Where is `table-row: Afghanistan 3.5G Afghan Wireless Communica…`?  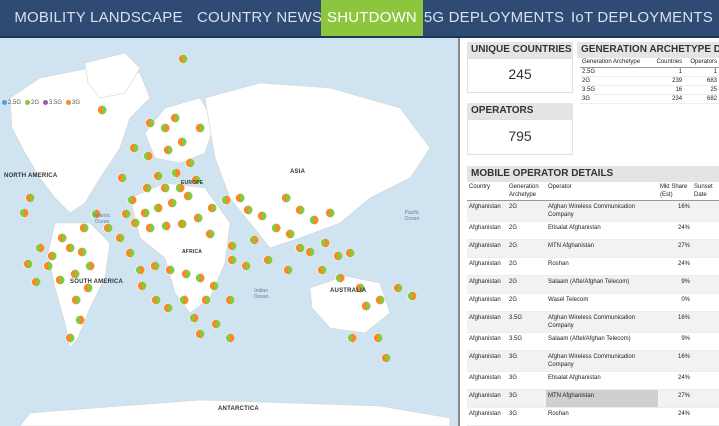 table-row: Afghanistan 3.5G Afghan Wireless Communica… is located at coordinates (593, 322).